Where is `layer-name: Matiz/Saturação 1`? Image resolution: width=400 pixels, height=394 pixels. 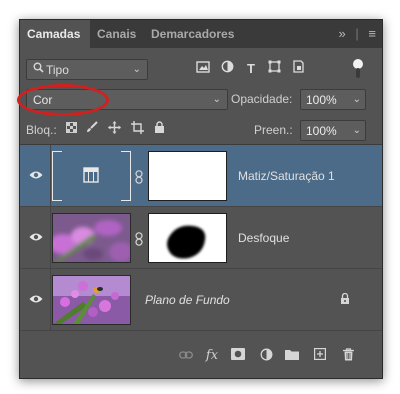 layer-name: Matiz/Saturação 1 is located at coordinates (286, 176).